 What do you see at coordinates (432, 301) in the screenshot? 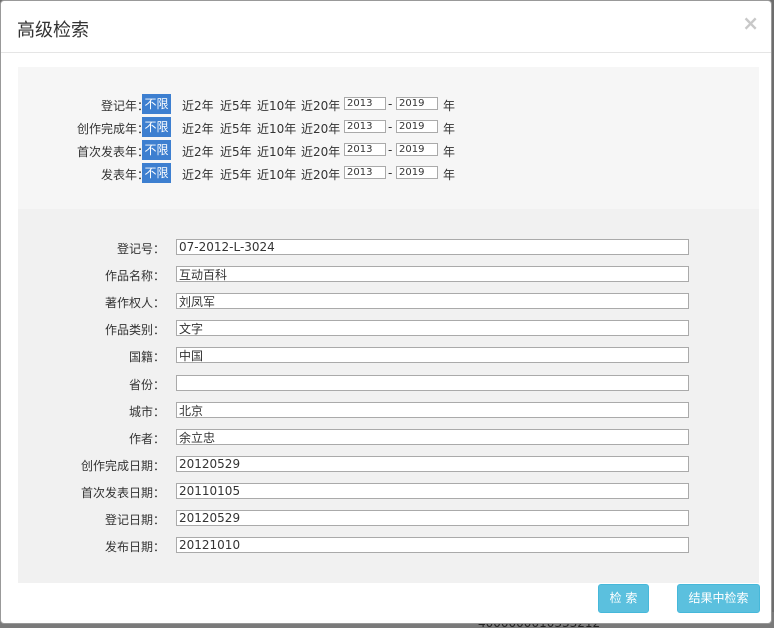
I see `copyright-holder-input` at bounding box center [432, 301].